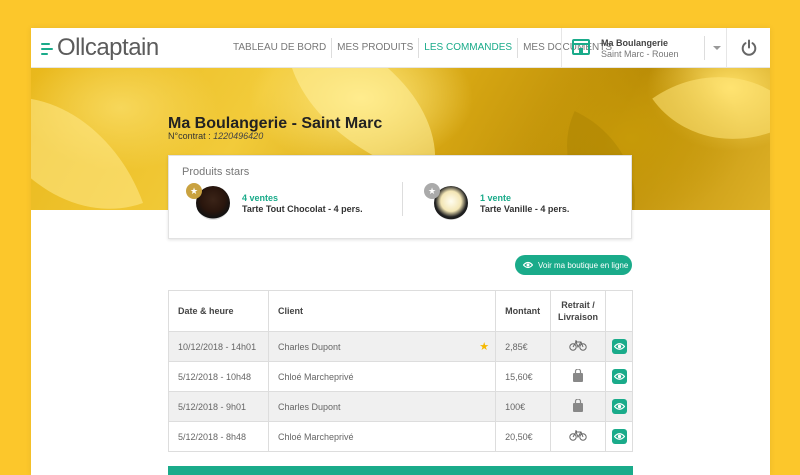 This screenshot has height=475, width=800. Describe the element at coordinates (523, 406) in the screenshot. I see `order-amount: 100€` at that location.